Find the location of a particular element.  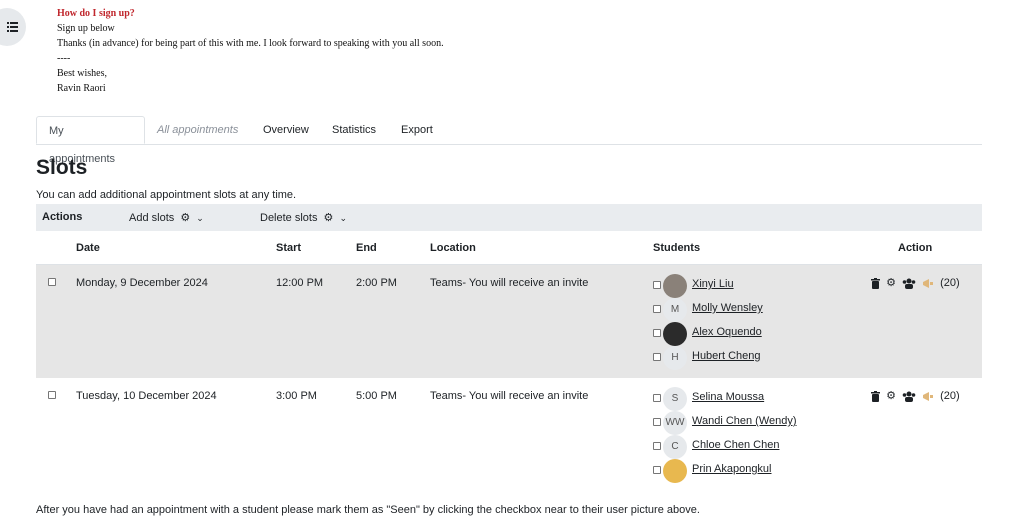

student-entry: Prin Akapongkul is located at coordinates (743, 471).